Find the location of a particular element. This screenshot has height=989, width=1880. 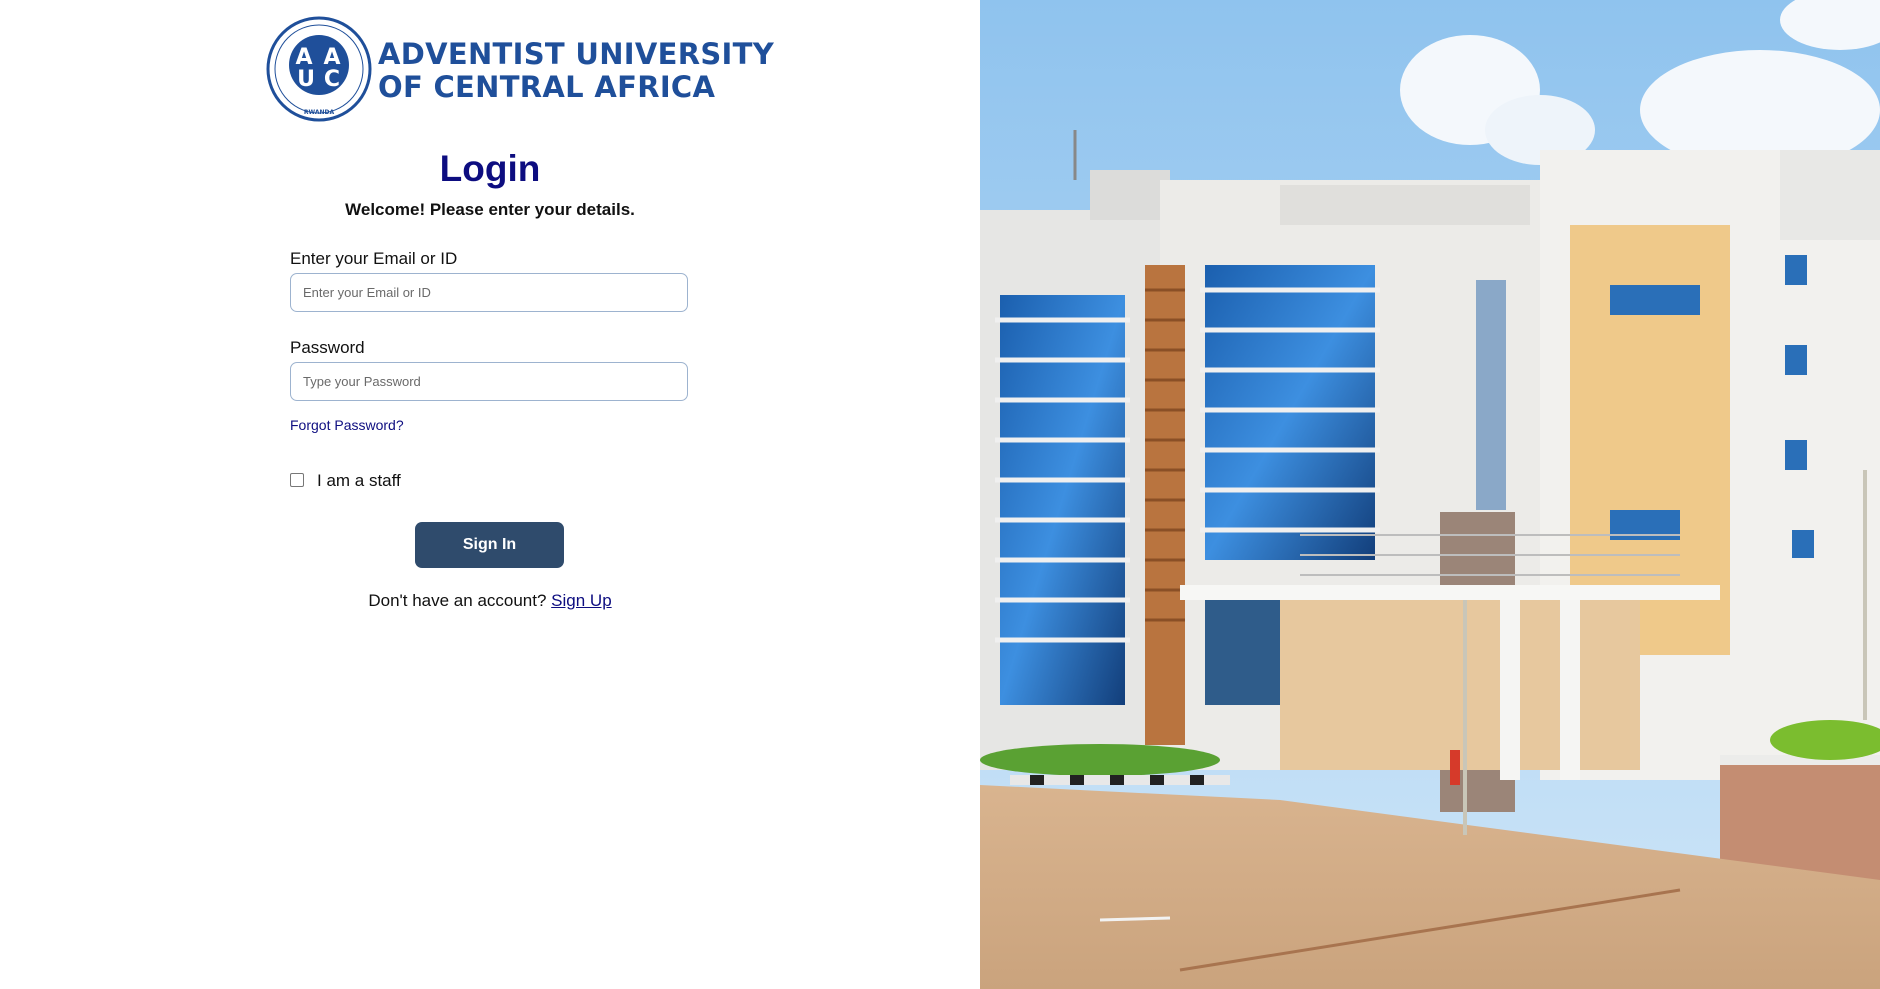

university-name: ADVENTIST UNIVERSITY OF CENTRAL AFRICA is located at coordinates (576, 70).